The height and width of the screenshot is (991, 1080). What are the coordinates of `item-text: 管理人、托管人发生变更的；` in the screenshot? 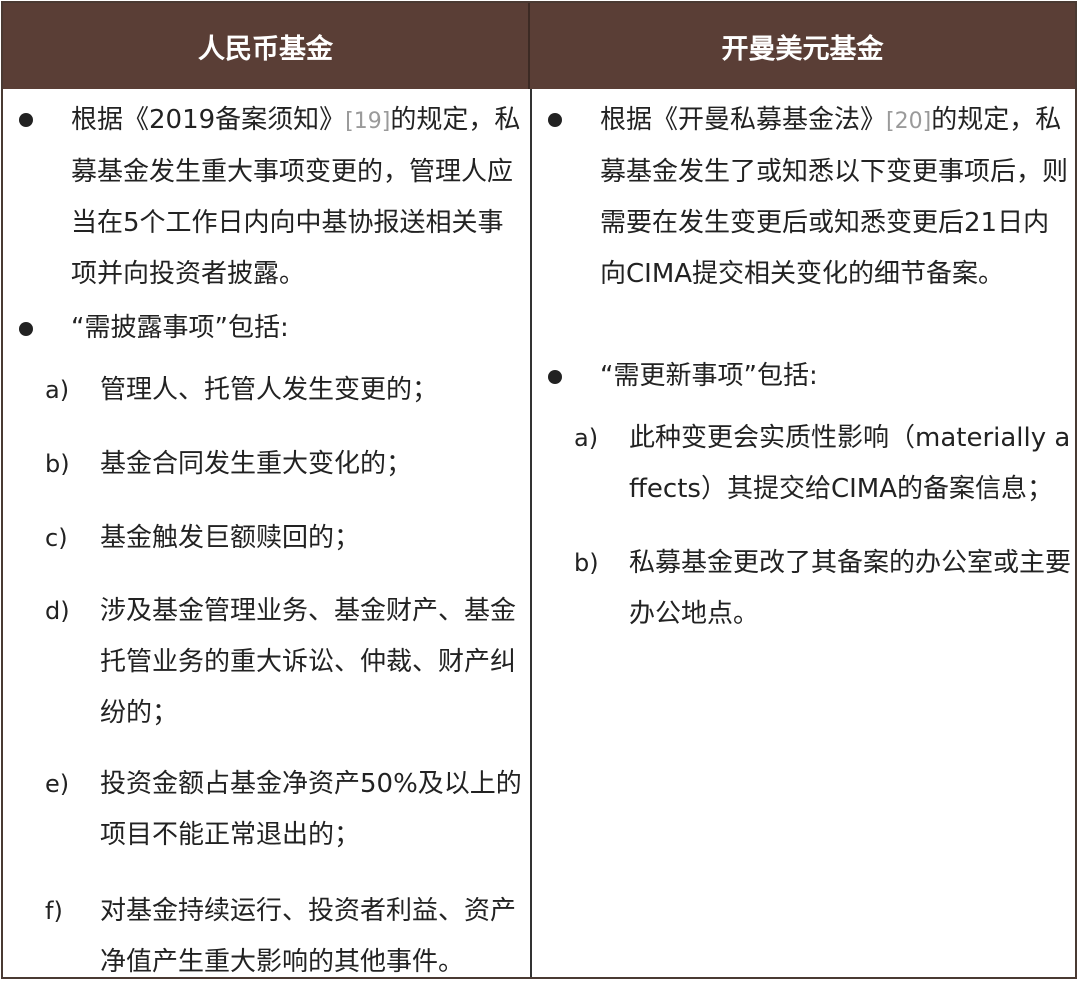 It's located at (269, 390).